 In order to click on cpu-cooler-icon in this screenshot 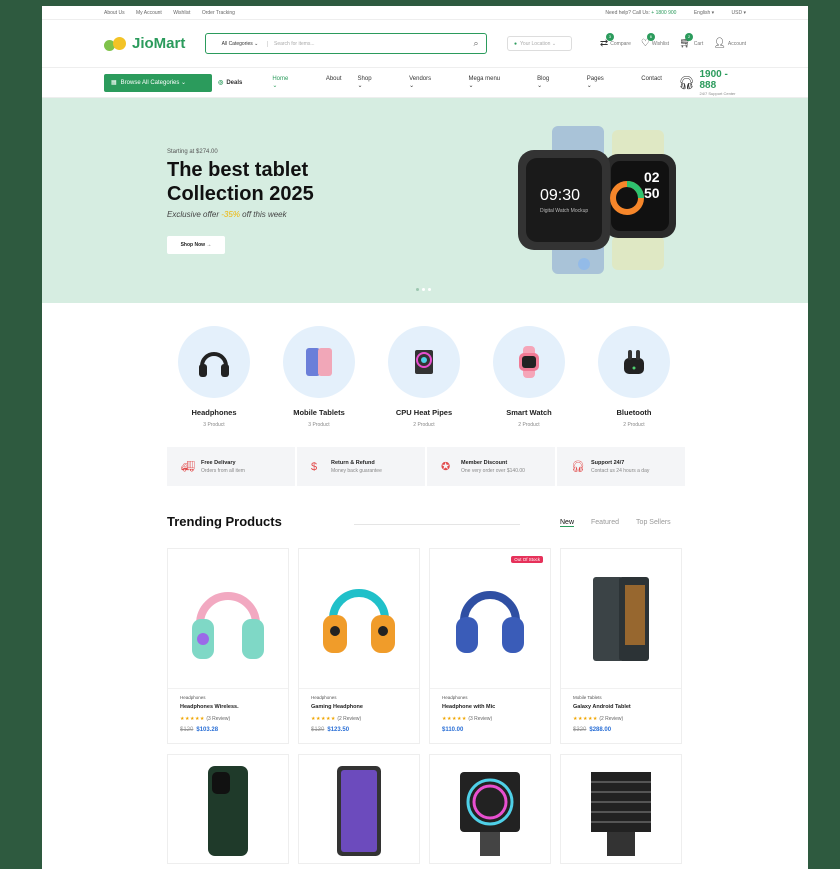, I will do `click(424, 362)`.